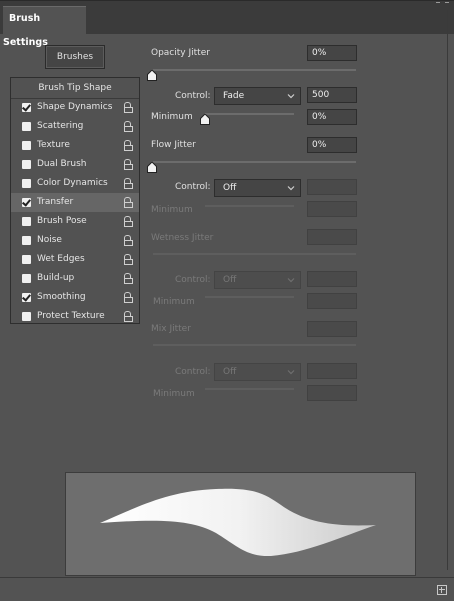 This screenshot has width=454, height=601. Describe the element at coordinates (227, 24) in the screenshot. I see `panel-tab-bar: Brush Settings` at that location.